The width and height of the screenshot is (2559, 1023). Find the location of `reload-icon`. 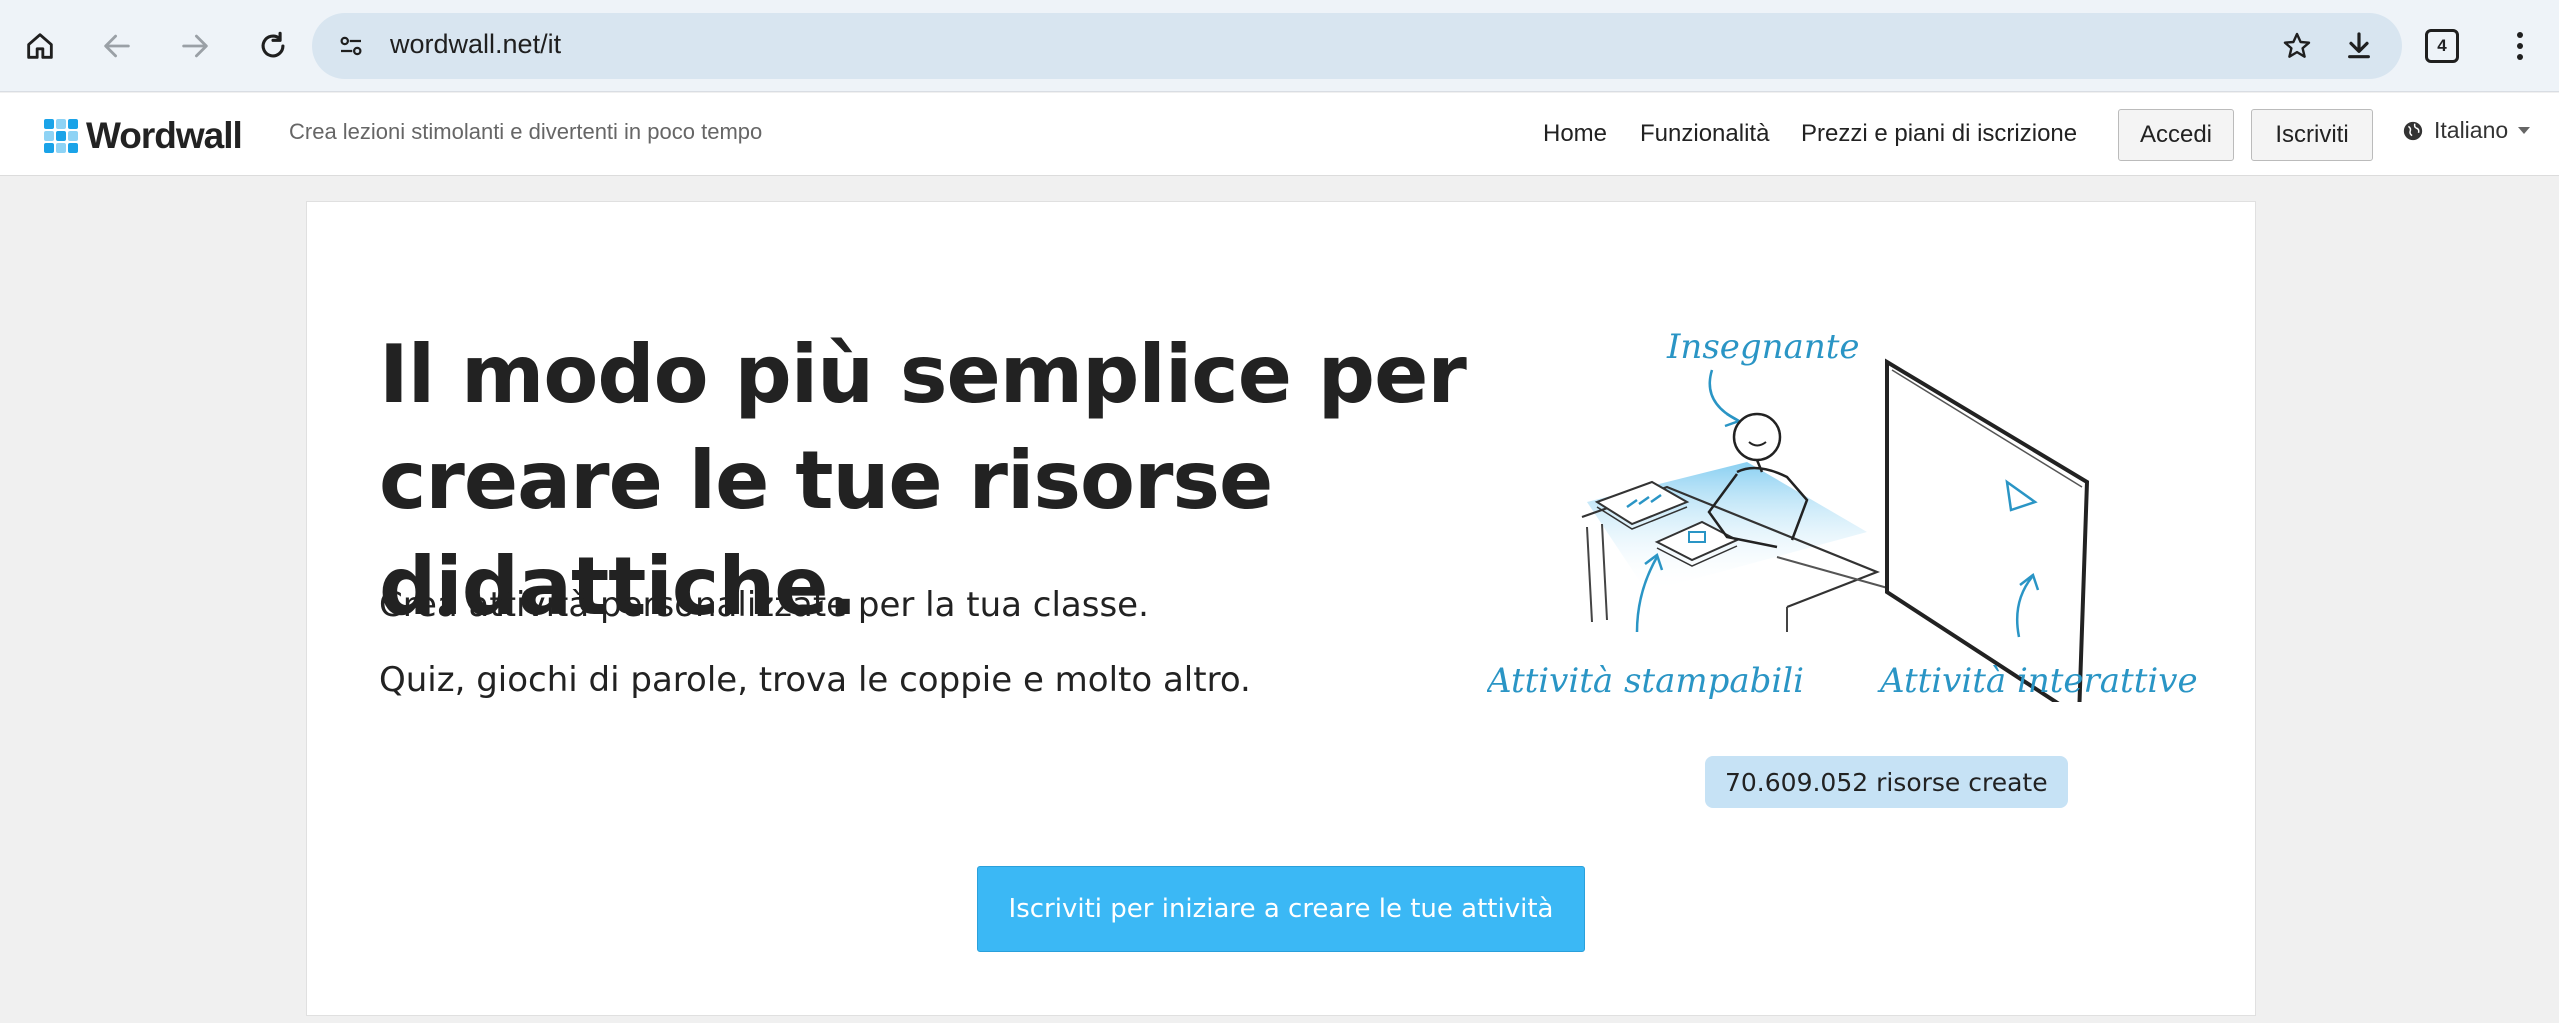

reload-icon is located at coordinates (273, 46).